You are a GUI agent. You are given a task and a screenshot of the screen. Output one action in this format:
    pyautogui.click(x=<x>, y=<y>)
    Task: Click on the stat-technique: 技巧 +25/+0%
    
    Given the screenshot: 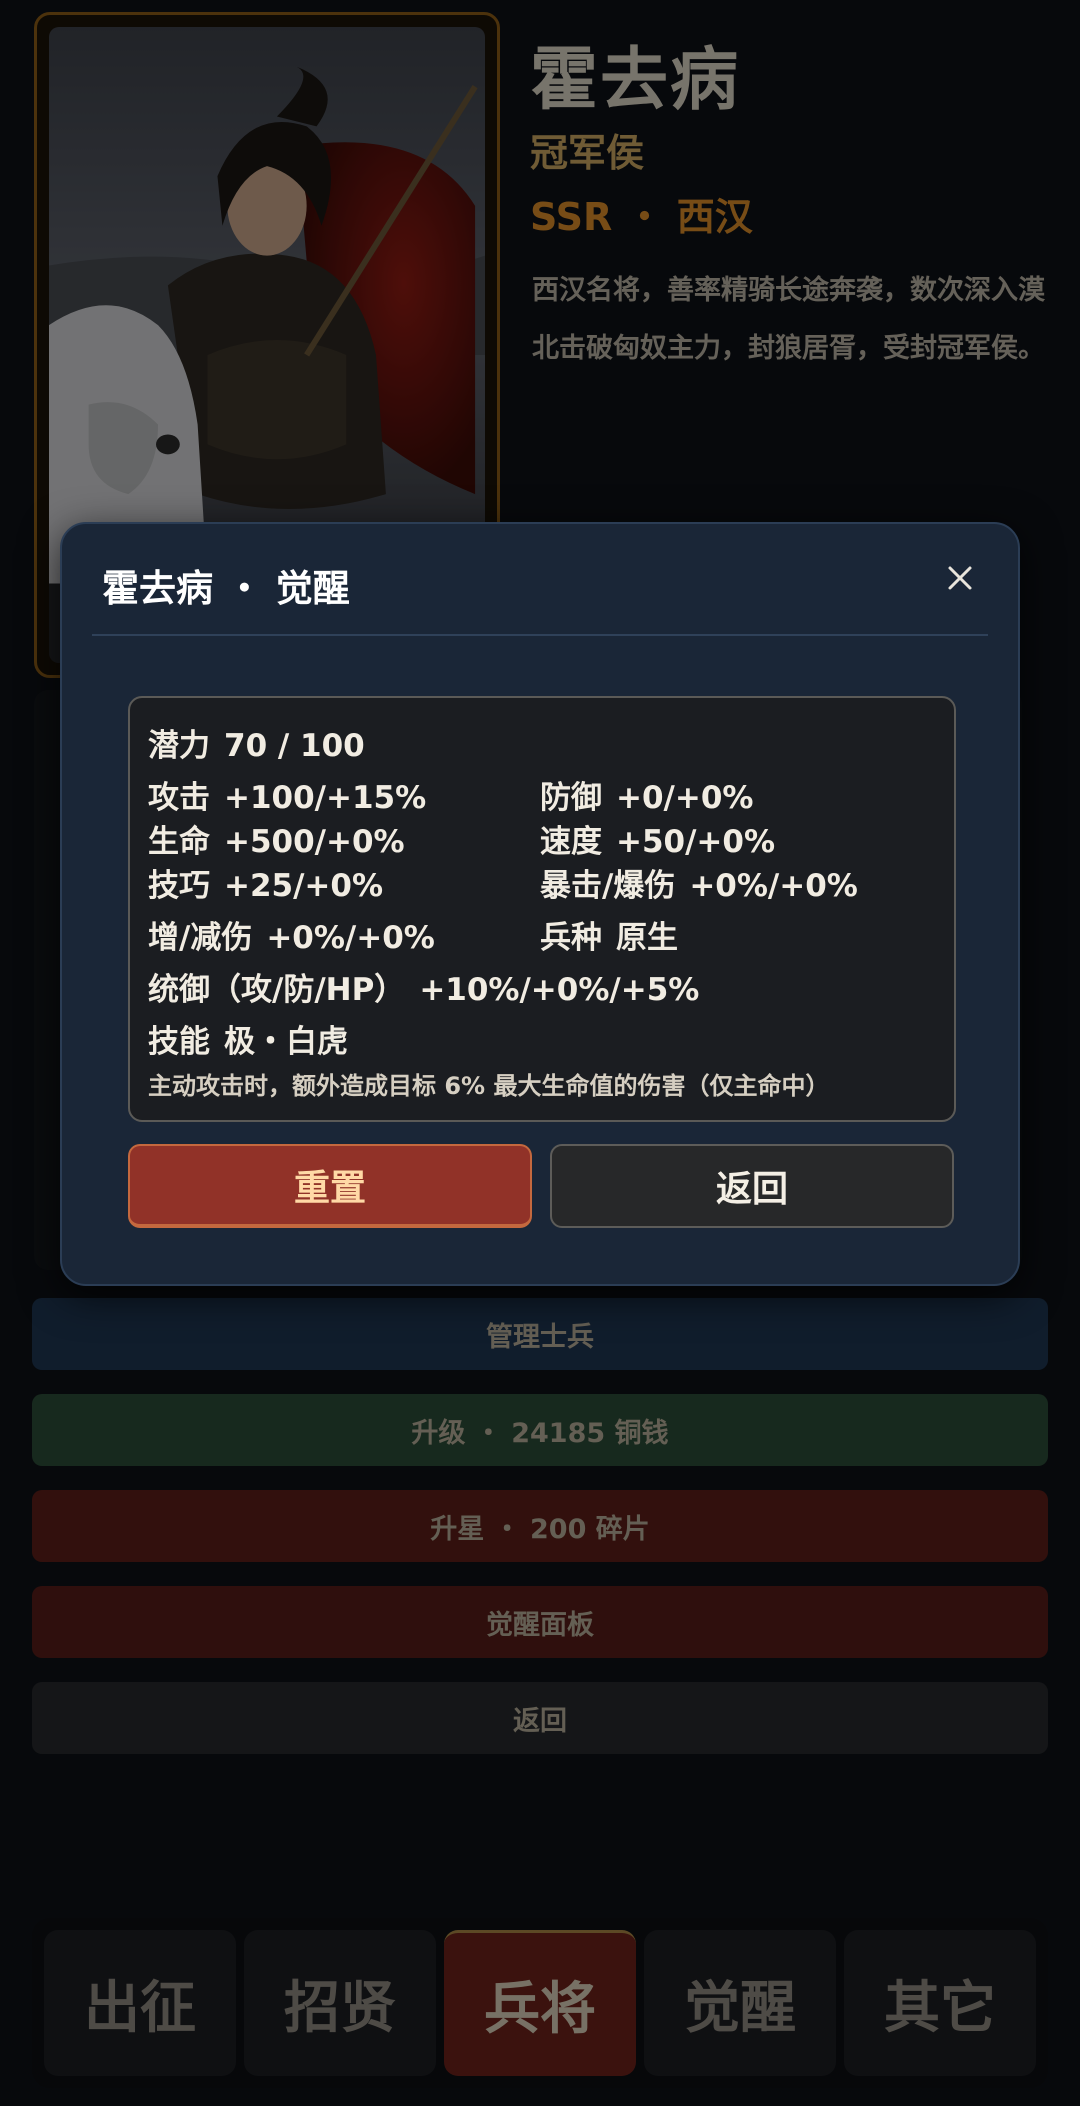 What is the action you would take?
    pyautogui.click(x=265, y=882)
    